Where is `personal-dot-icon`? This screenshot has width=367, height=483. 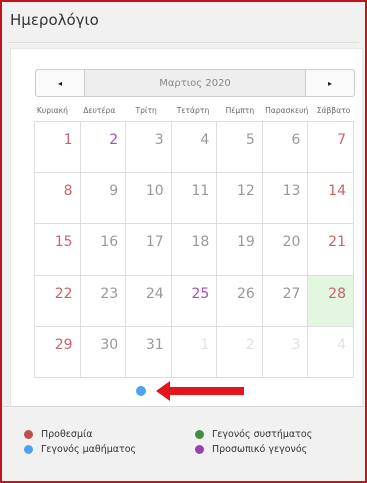 personal-dot-icon is located at coordinates (199, 449).